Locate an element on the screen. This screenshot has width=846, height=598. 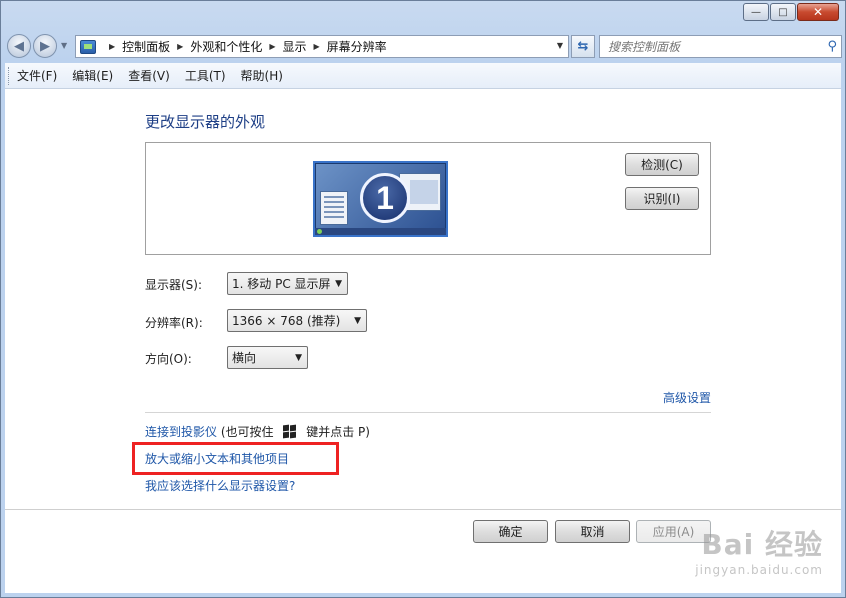
back-button: ◀ is located at coordinates (19, 46).